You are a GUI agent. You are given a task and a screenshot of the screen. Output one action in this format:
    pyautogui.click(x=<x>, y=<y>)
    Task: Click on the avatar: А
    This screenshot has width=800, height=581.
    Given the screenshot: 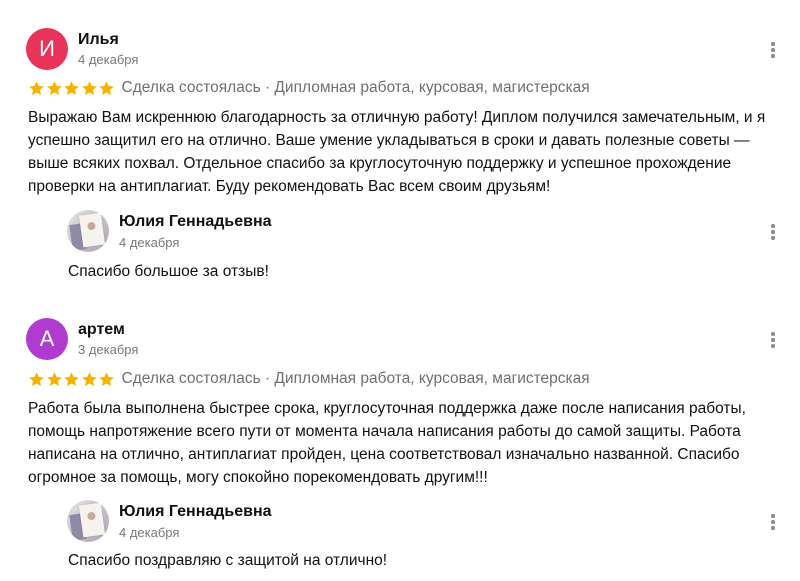 What is the action you would take?
    pyautogui.click(x=47, y=339)
    